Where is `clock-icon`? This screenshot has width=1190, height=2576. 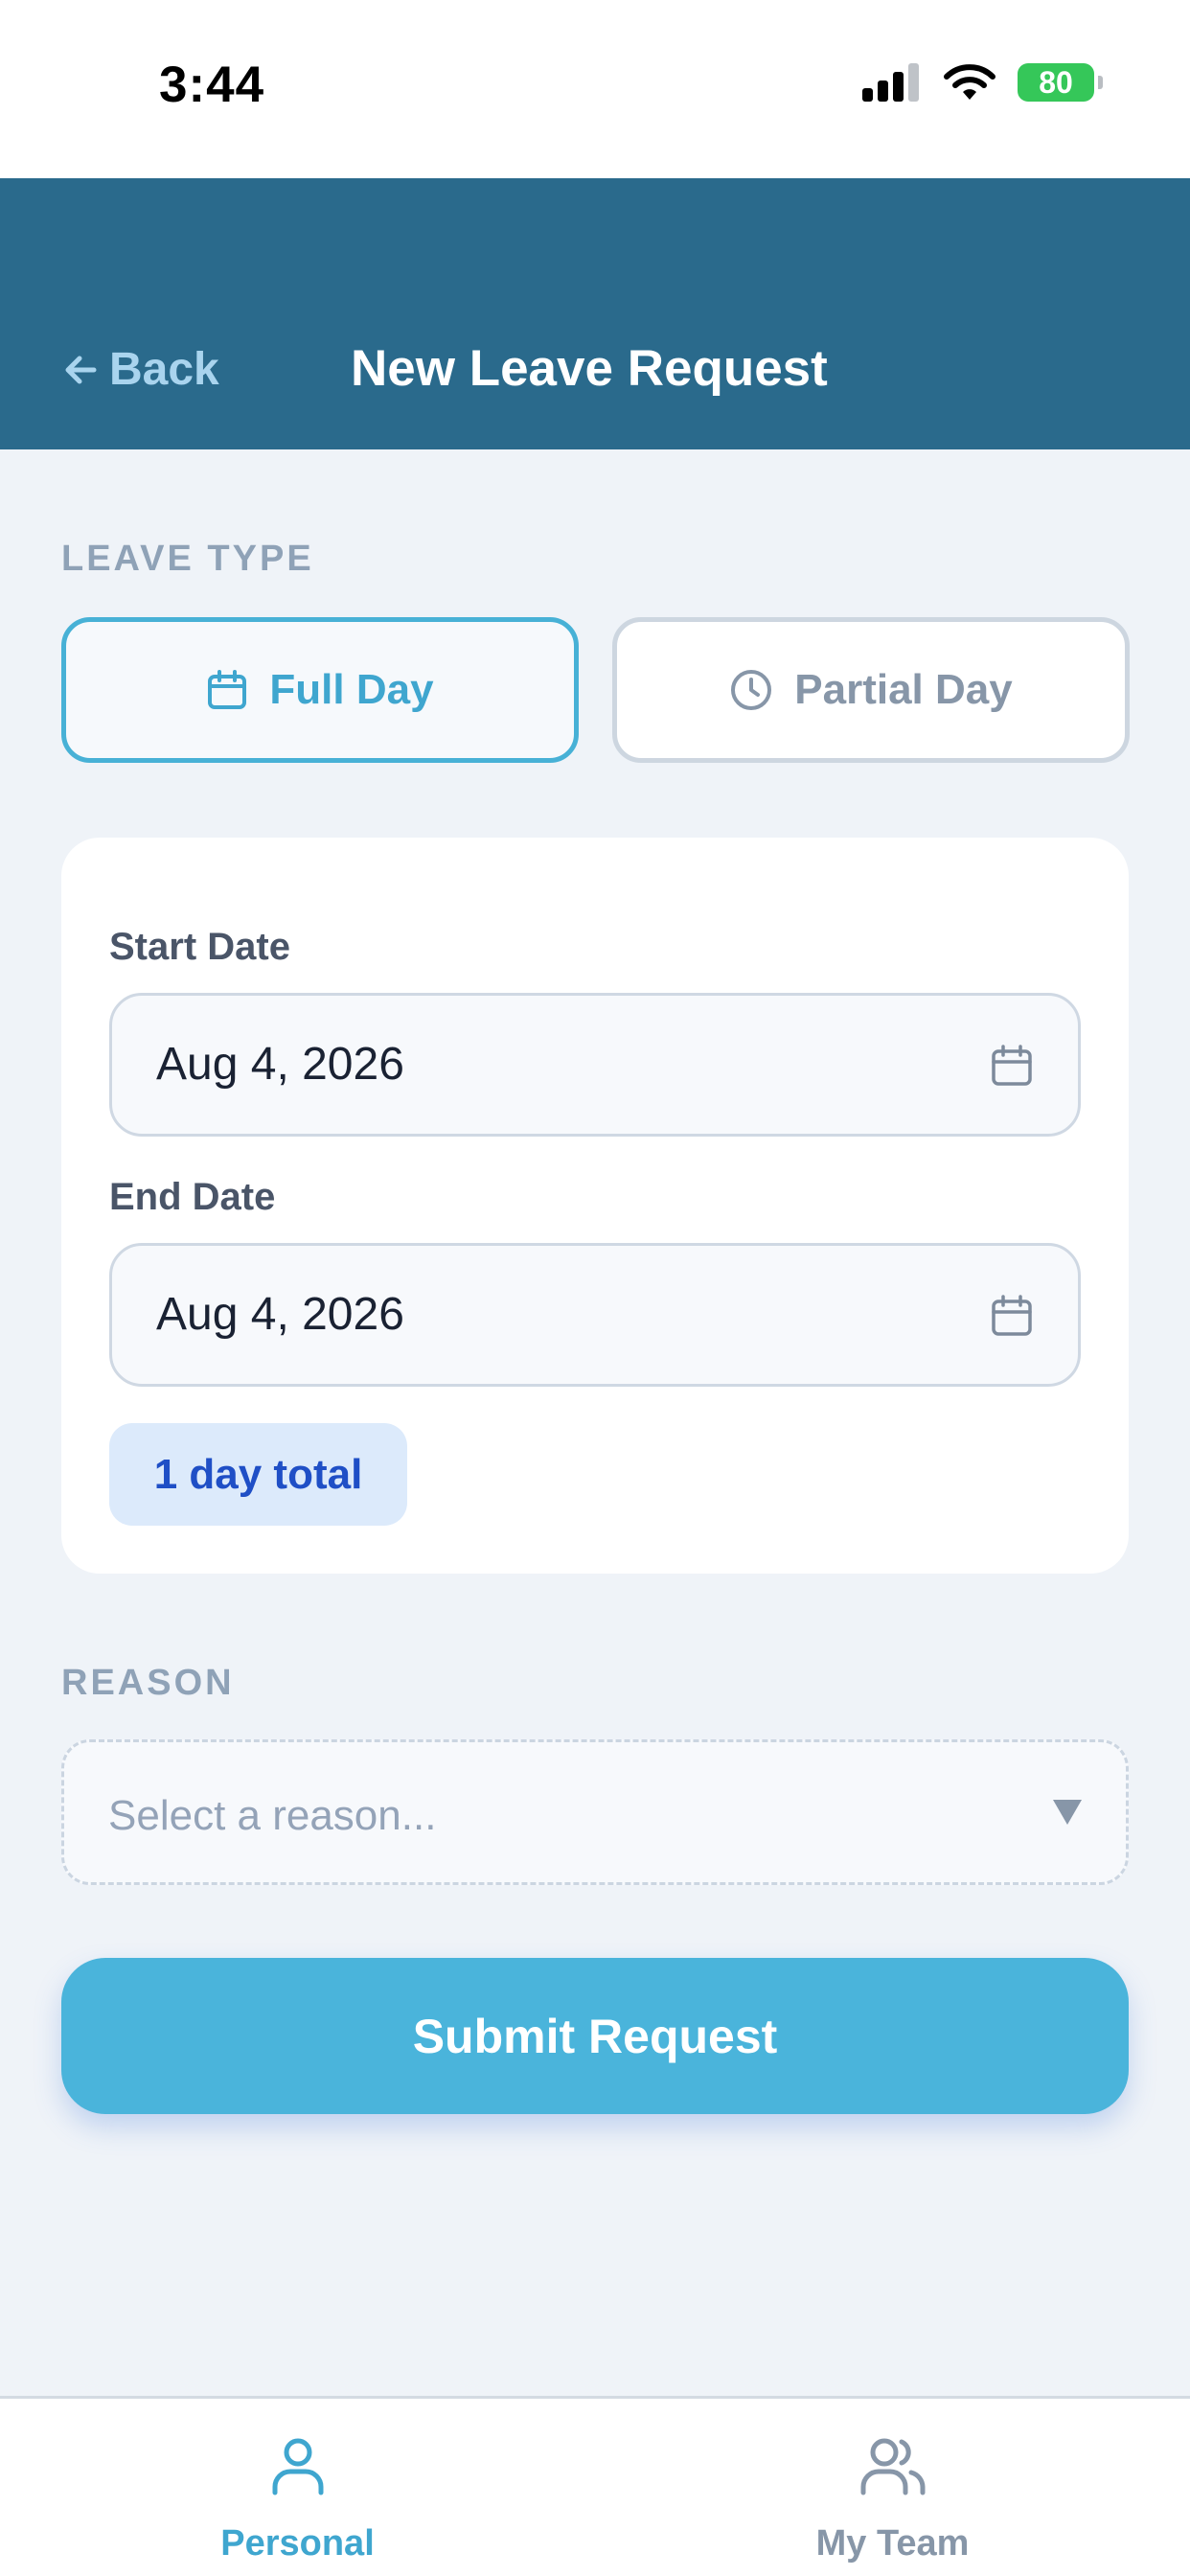
clock-icon is located at coordinates (751, 690).